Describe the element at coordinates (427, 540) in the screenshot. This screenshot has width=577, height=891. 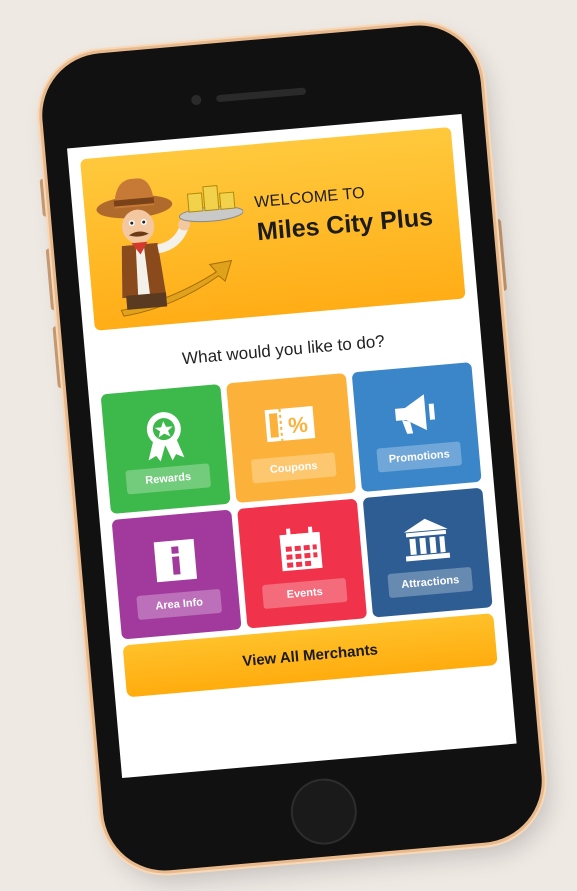
I see `landmark-building-icon` at that location.